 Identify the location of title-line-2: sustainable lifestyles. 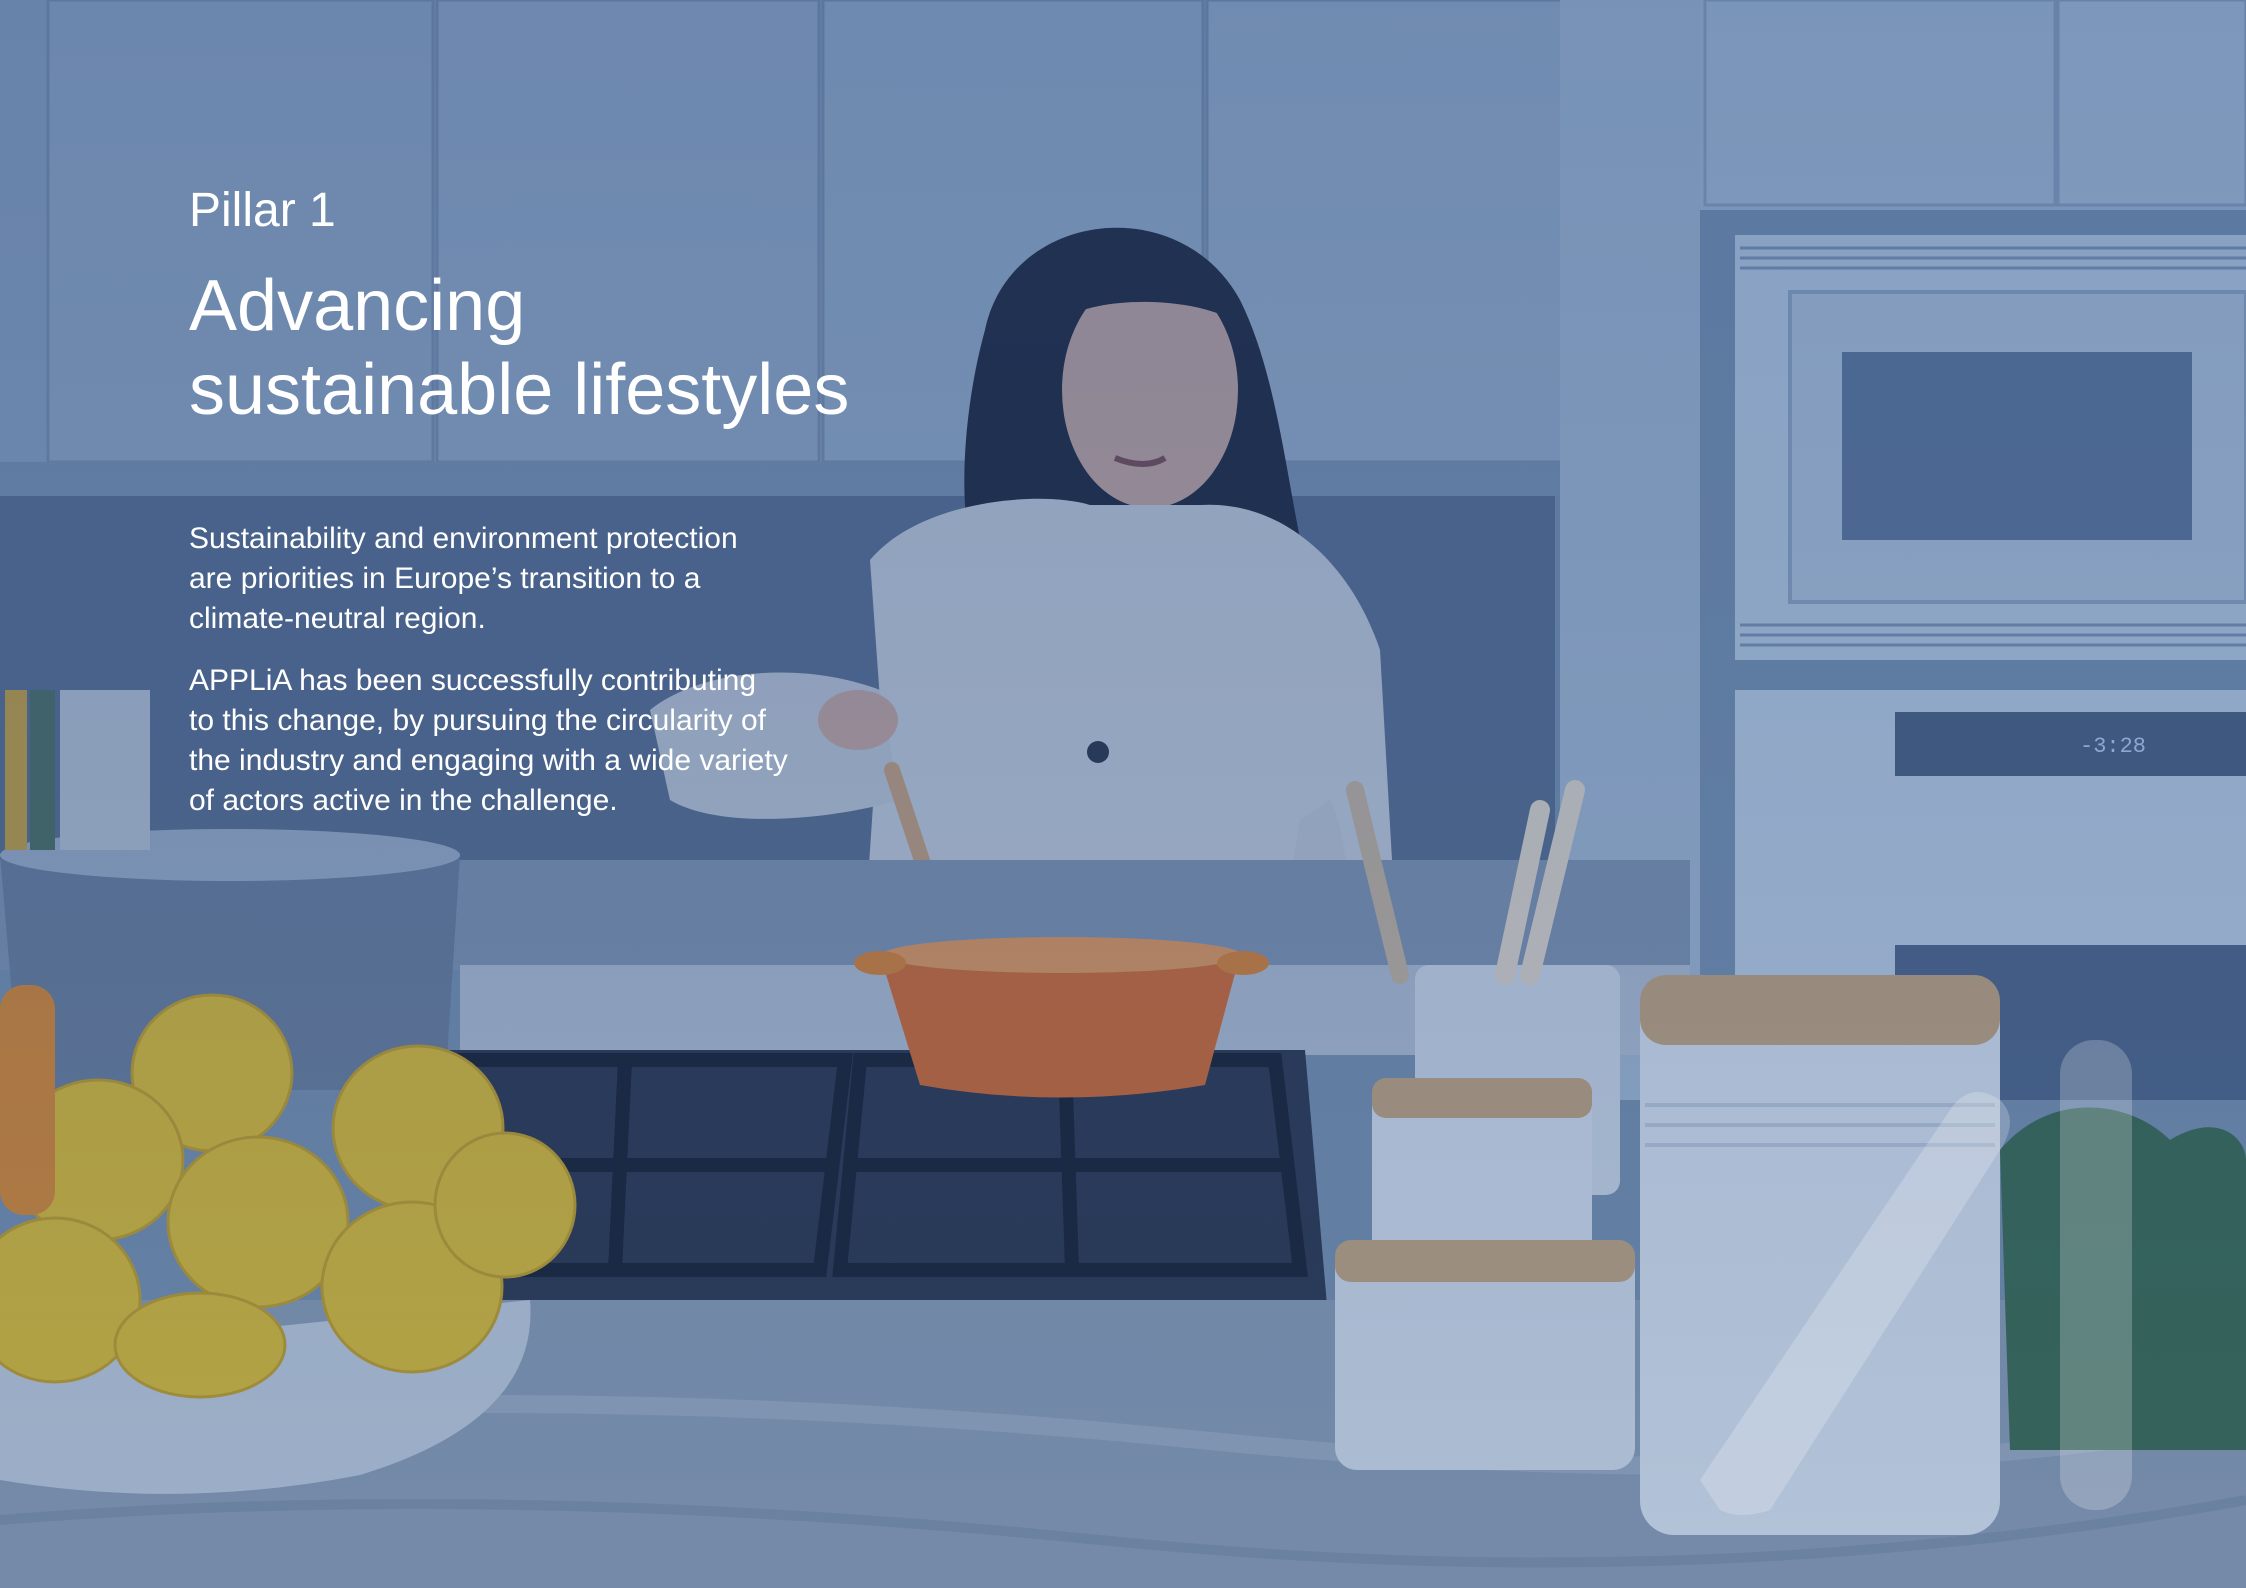
(519, 390).